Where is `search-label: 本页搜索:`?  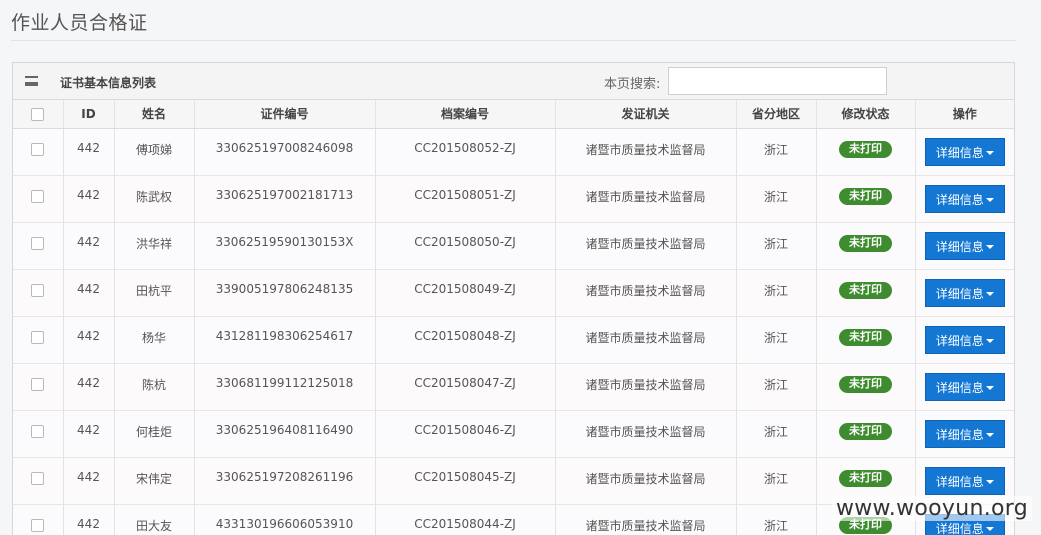
search-label: 本页搜索: is located at coordinates (632, 84).